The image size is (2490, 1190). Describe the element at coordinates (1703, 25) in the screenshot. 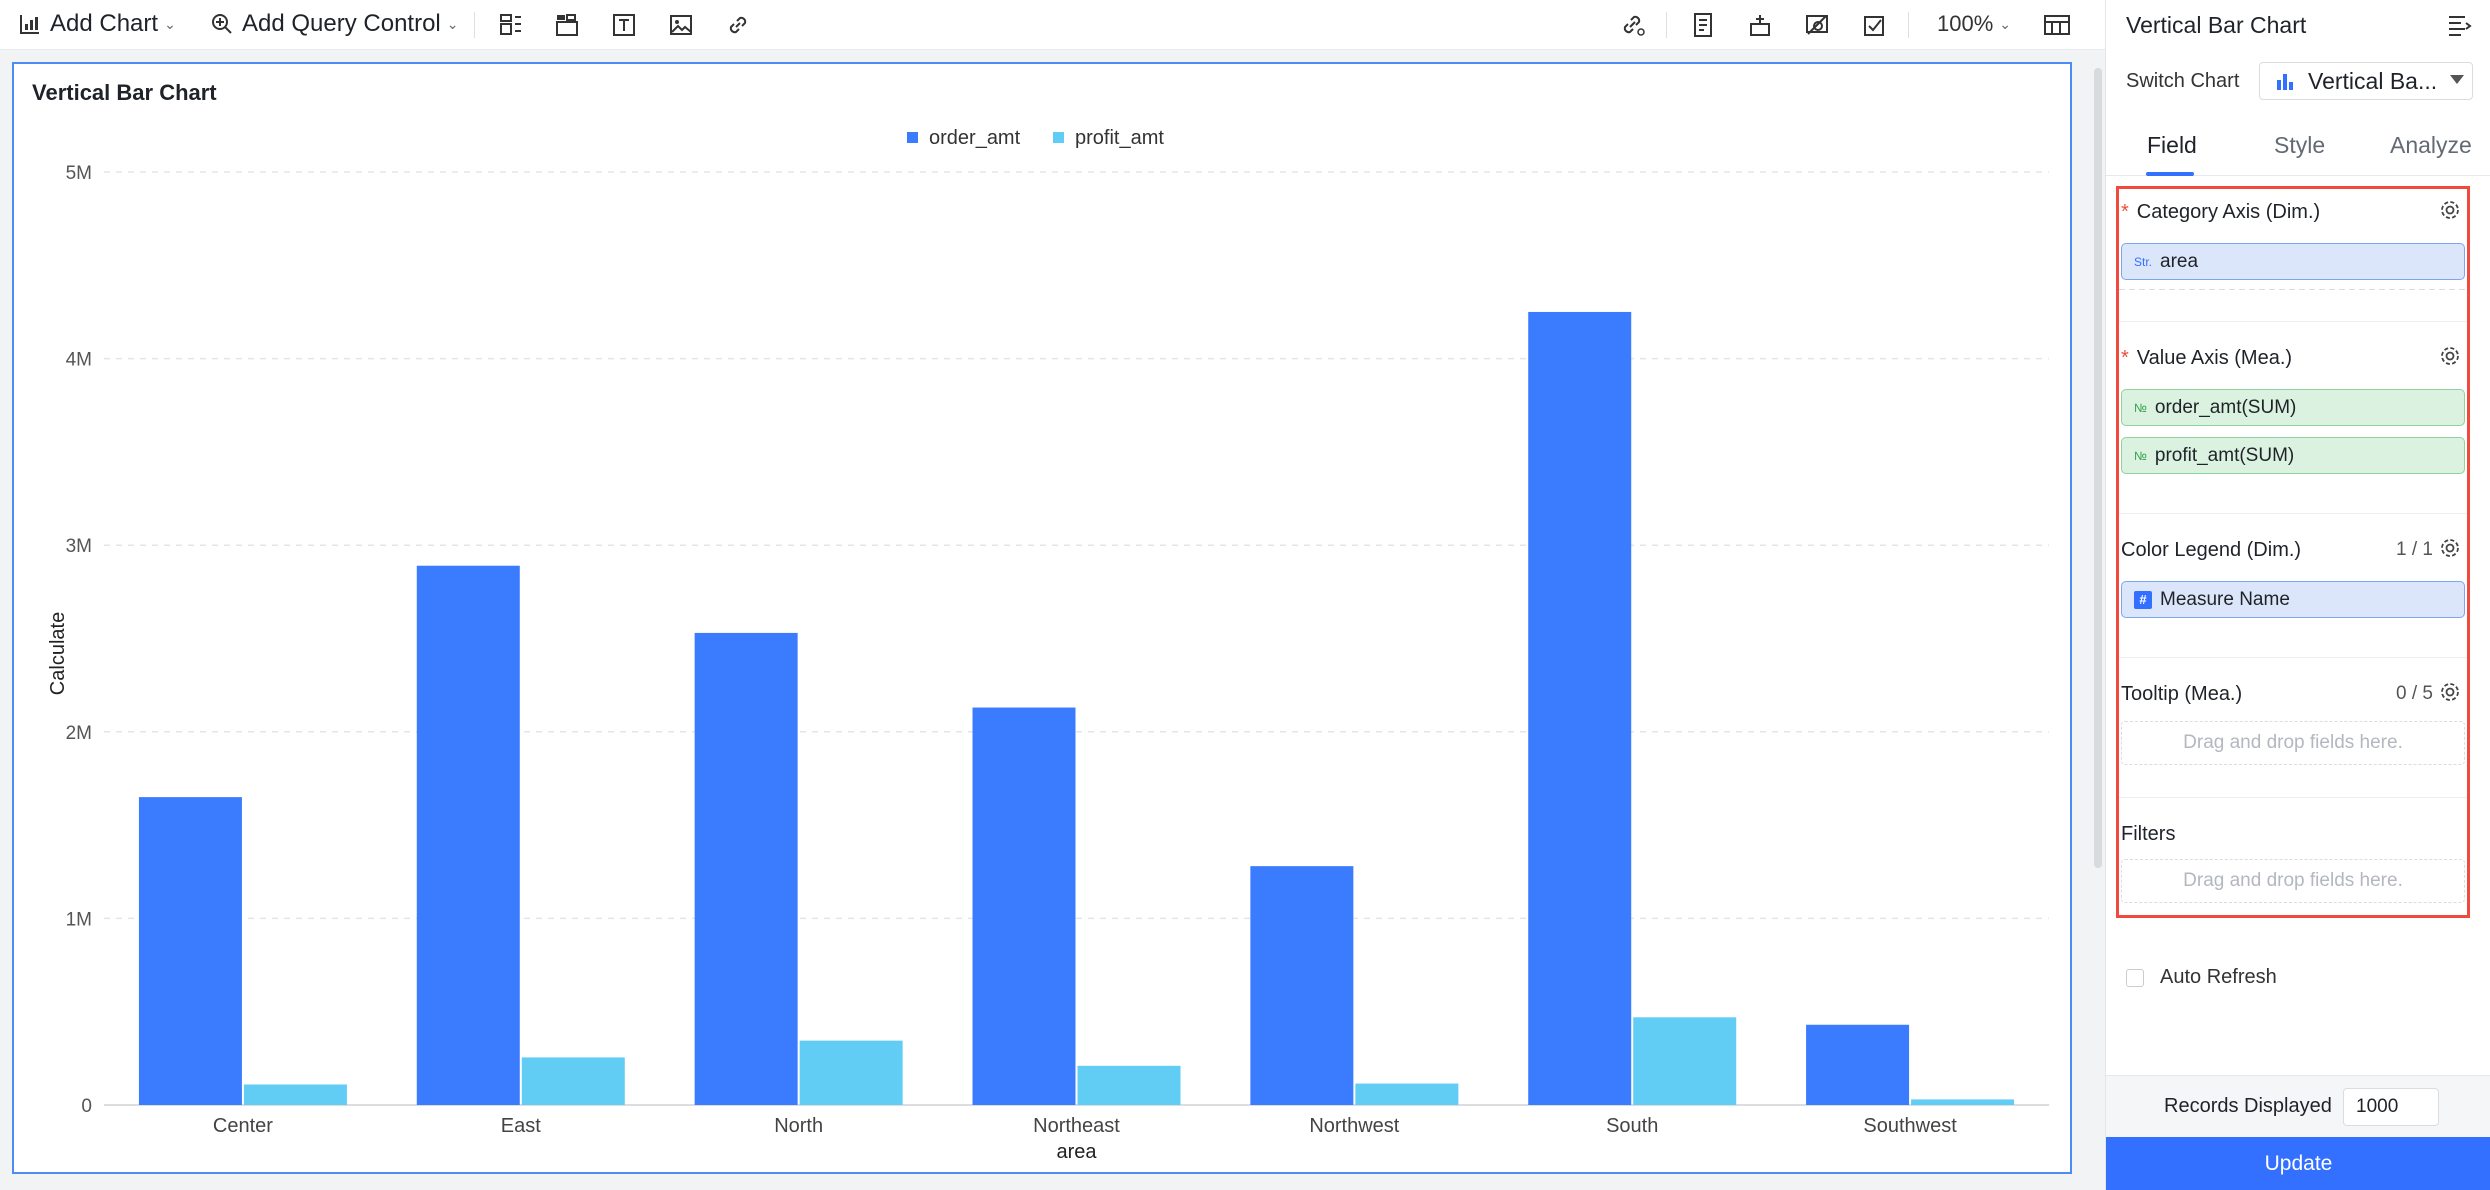

I see `document-icon` at that location.